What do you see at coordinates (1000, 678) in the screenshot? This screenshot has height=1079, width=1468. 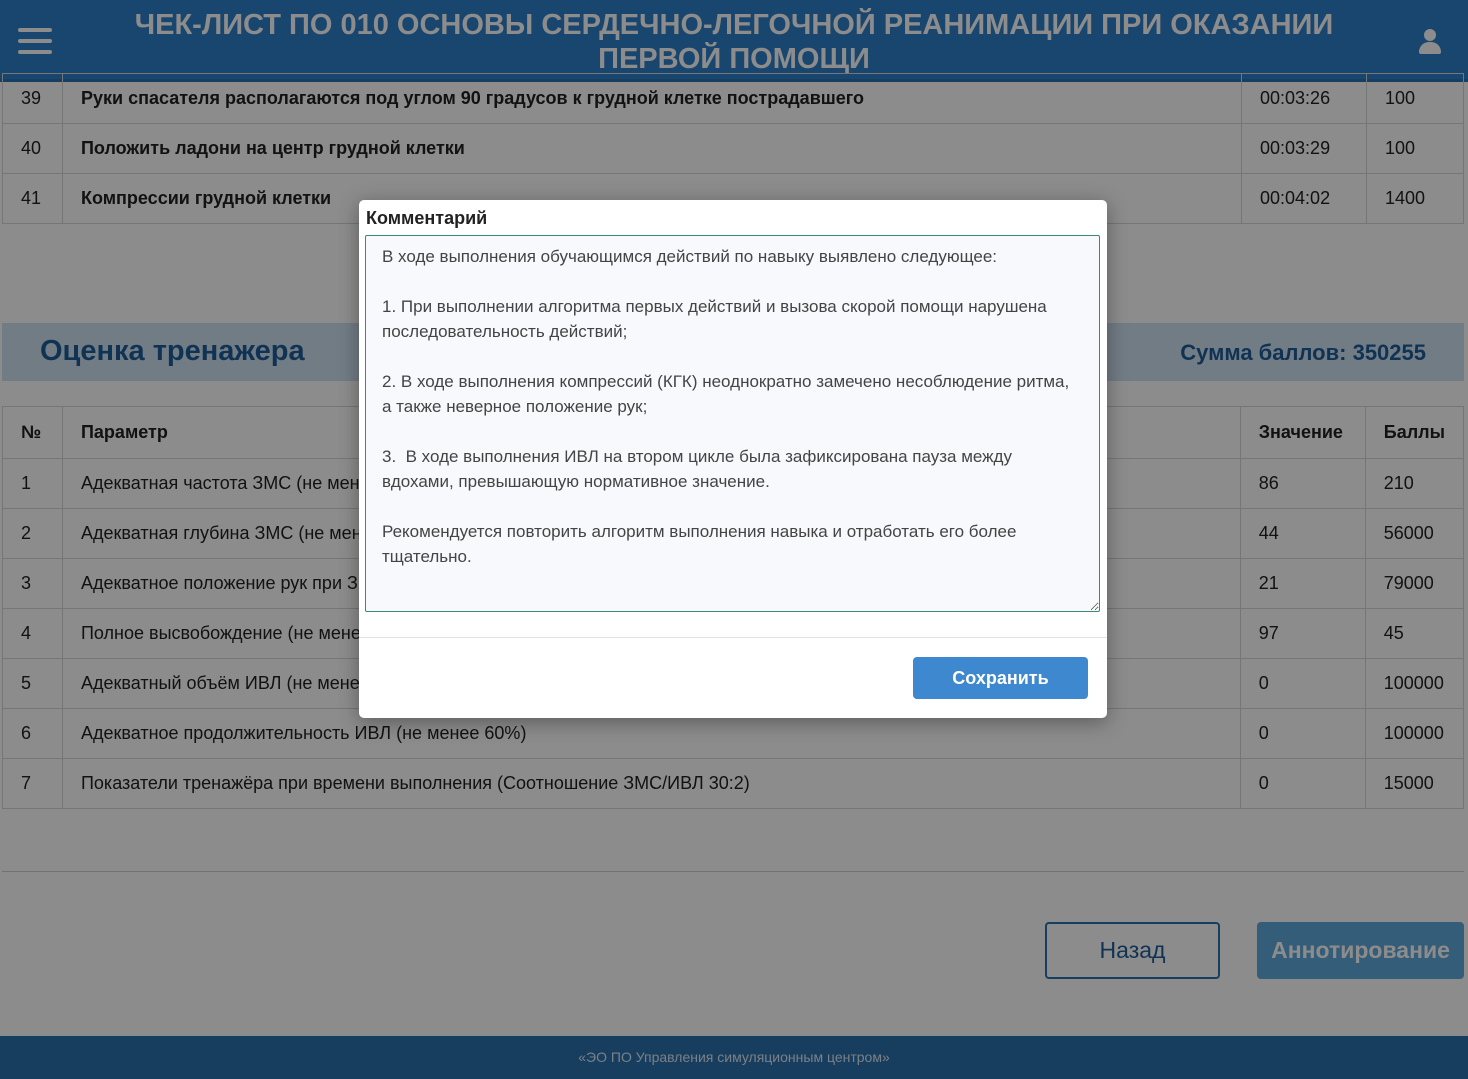 I see `save-button: Сохранить` at bounding box center [1000, 678].